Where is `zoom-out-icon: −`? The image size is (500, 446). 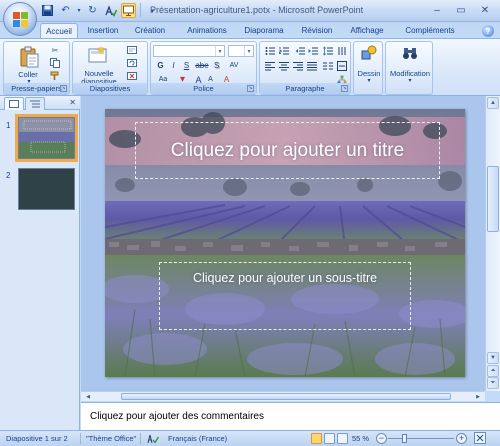
zoom-out-icon: − is located at coordinates (381, 438).